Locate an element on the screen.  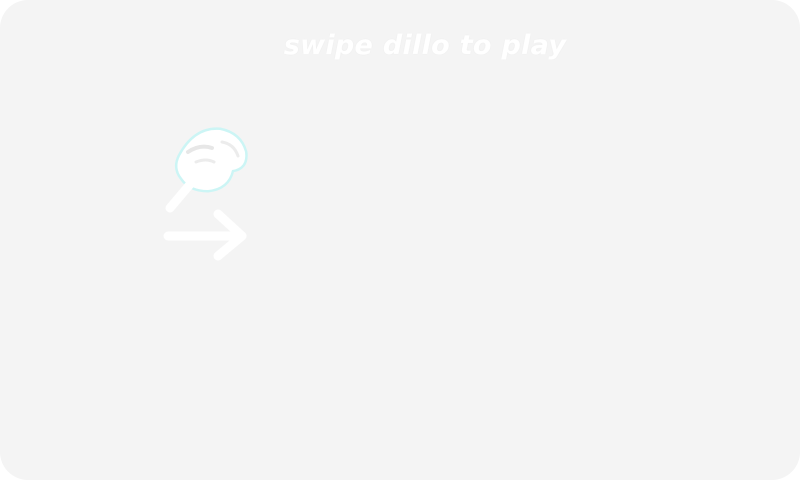
swipe-hint is located at coordinates (210, 193).